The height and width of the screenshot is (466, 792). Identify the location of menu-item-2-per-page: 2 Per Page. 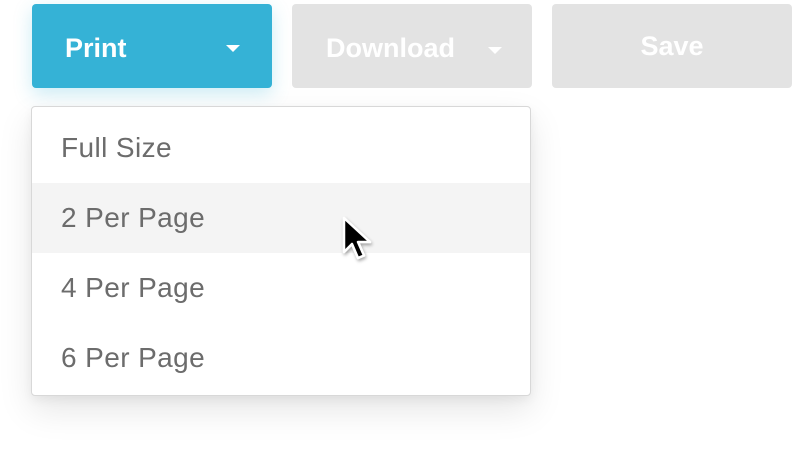
(281, 218).